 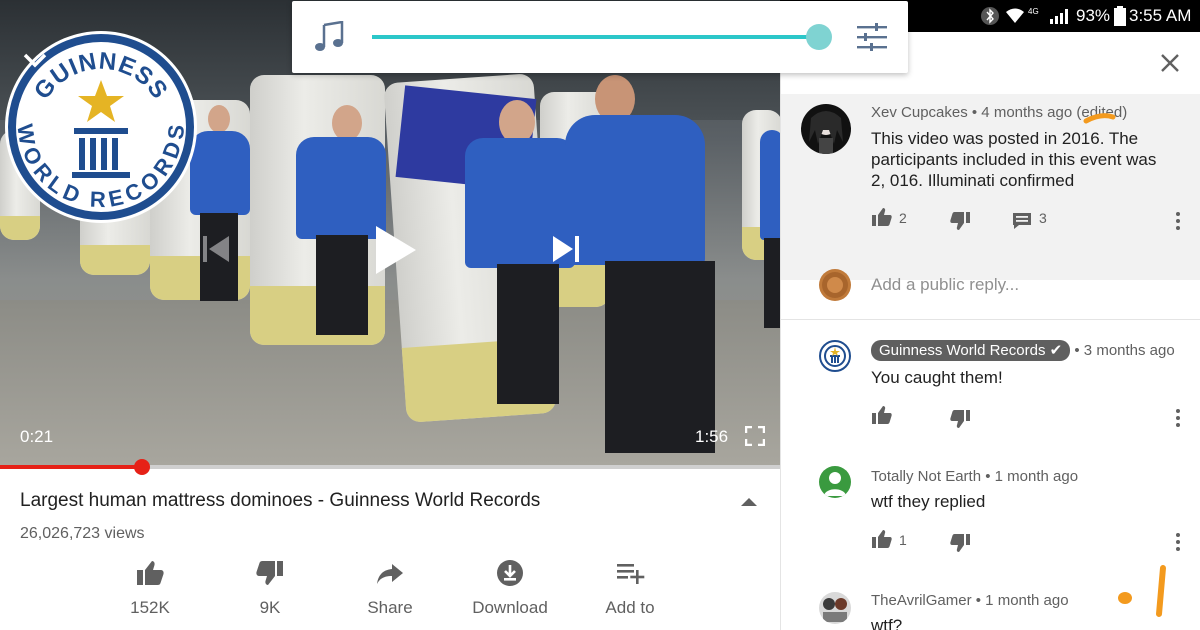 I want to click on chevron-down-icon, so click(x=35, y=61).